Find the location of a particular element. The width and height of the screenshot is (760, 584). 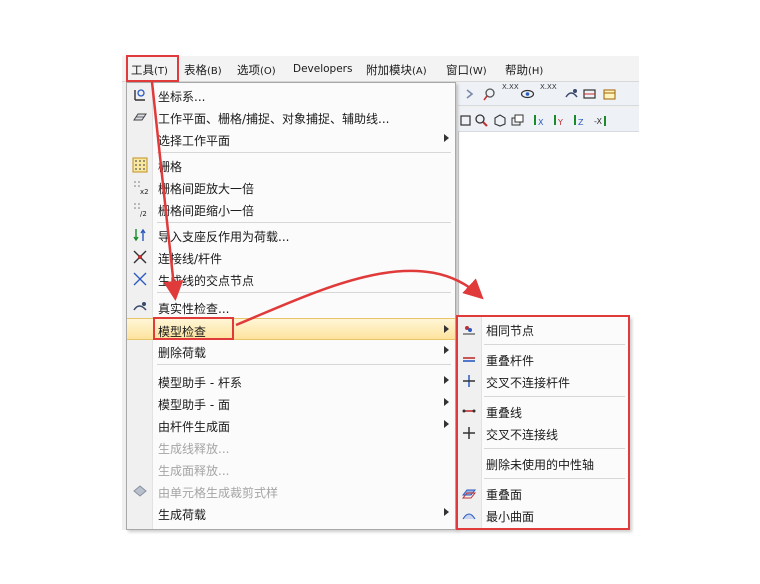

menu-tables: 表格(B) is located at coordinates (203, 70).